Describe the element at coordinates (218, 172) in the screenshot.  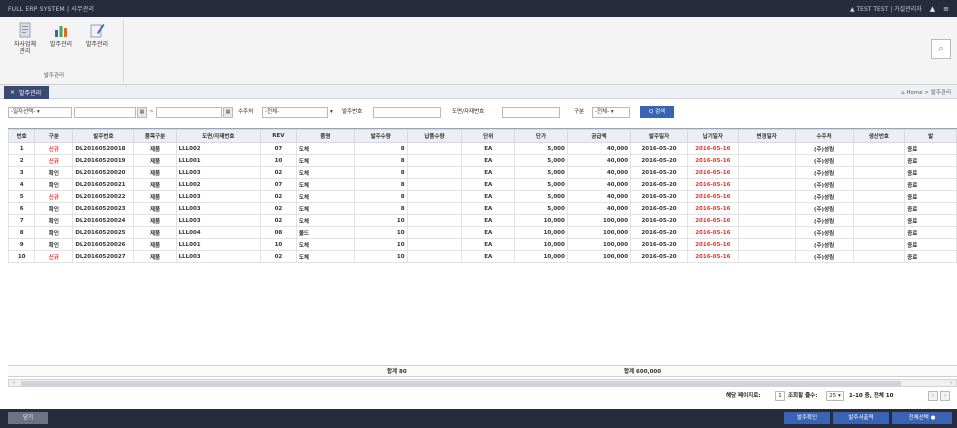
I see `table-cell: LLL003` at that location.